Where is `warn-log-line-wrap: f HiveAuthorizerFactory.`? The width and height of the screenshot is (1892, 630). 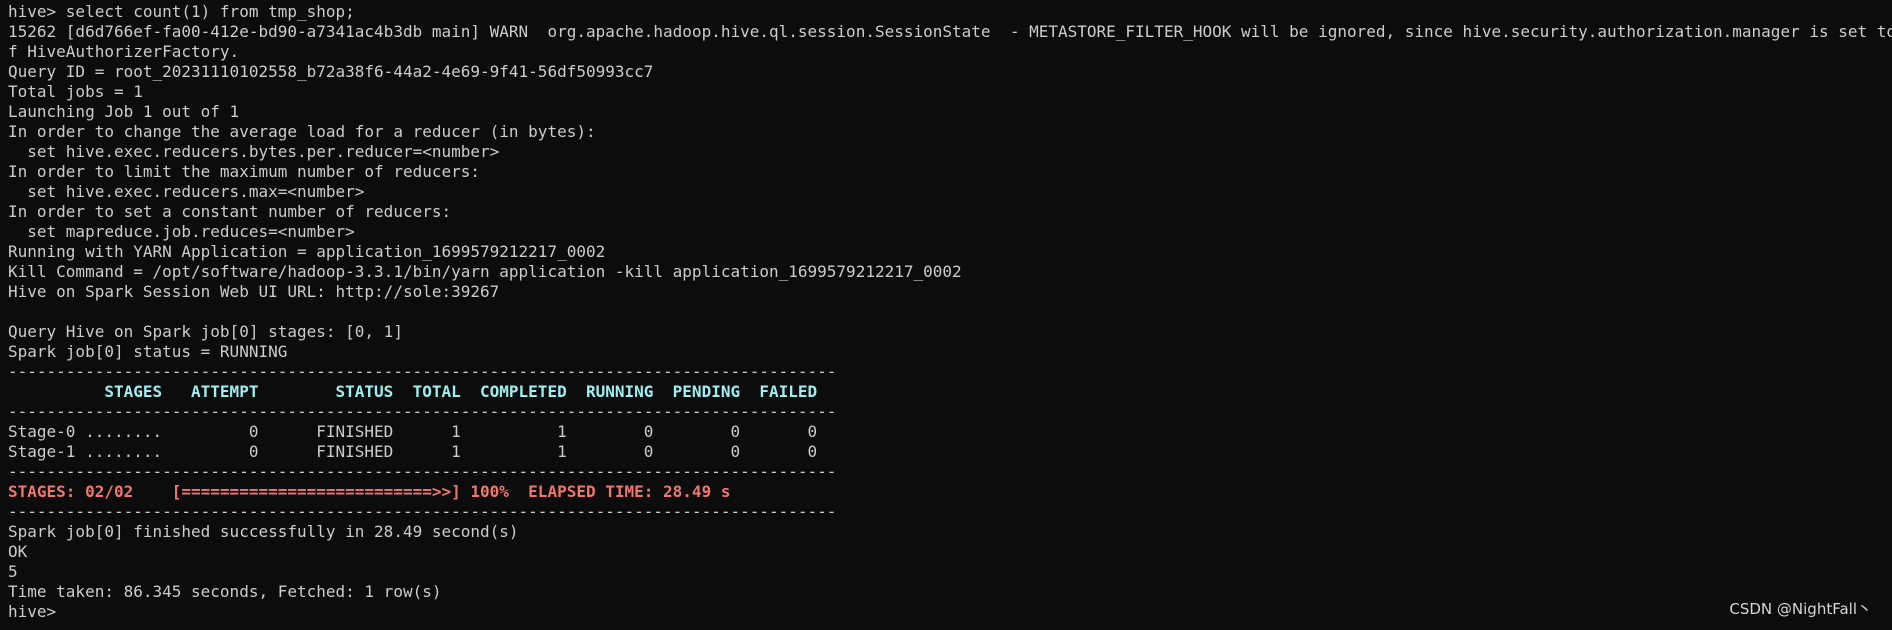 warn-log-line-wrap: f HiveAuthorizerFactory. is located at coordinates (124, 51).